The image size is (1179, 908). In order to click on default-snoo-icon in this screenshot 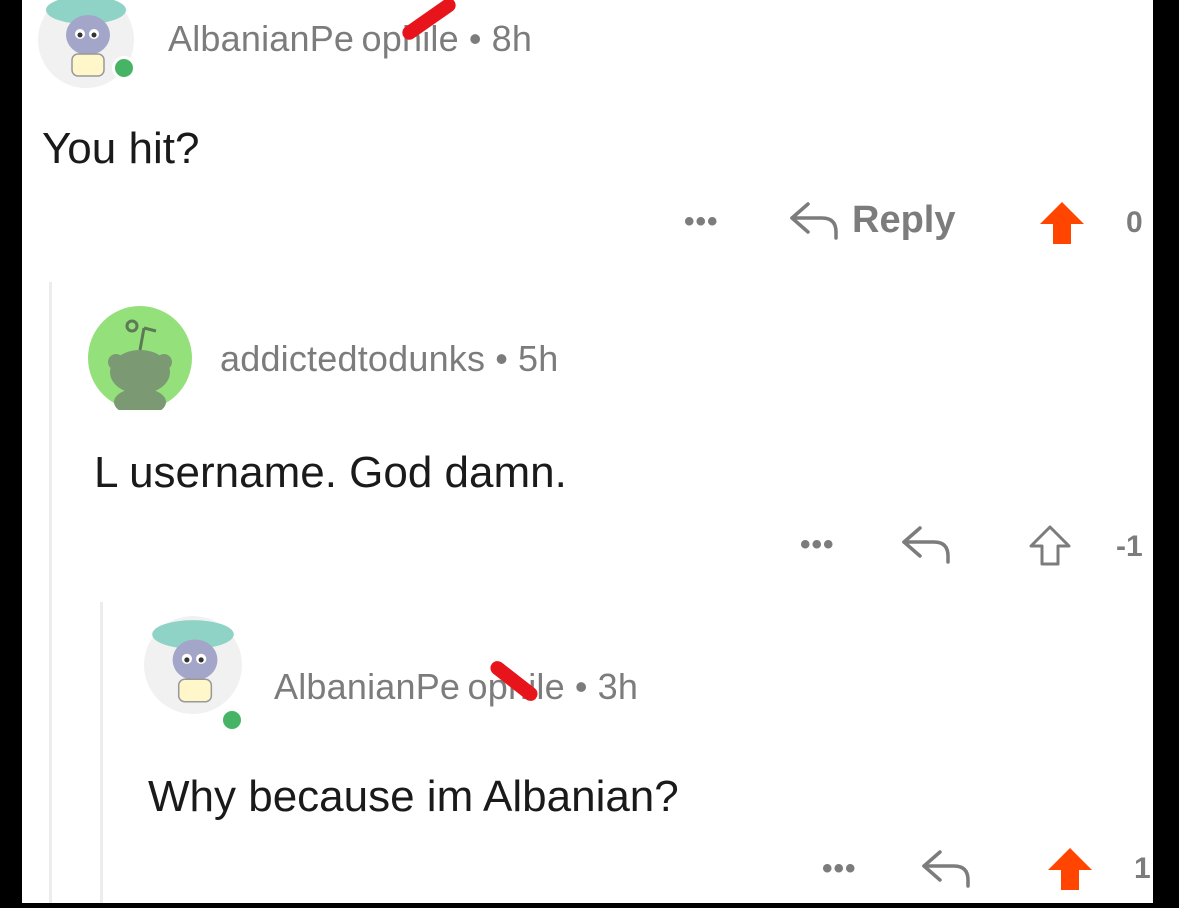, I will do `click(140, 361)`.